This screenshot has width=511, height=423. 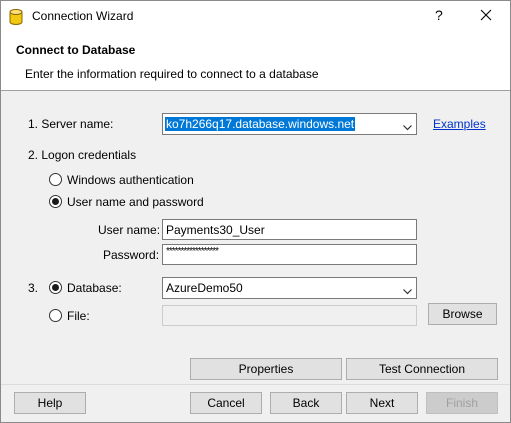 What do you see at coordinates (255, 16) in the screenshot?
I see `title-bar: Connection Wizard ?` at bounding box center [255, 16].